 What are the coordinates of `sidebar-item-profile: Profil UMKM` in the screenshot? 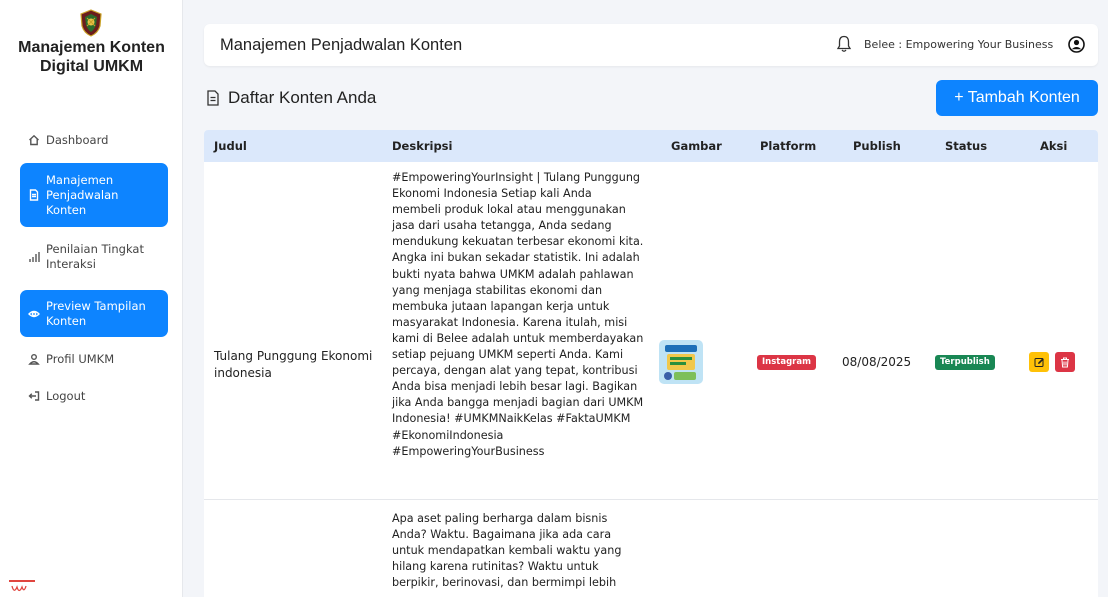 It's located at (94, 359).